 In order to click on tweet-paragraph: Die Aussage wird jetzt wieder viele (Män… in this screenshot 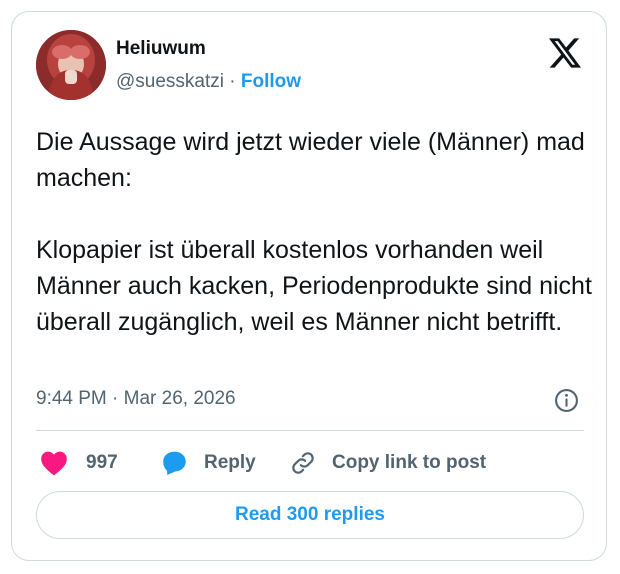, I will do `click(310, 160)`.